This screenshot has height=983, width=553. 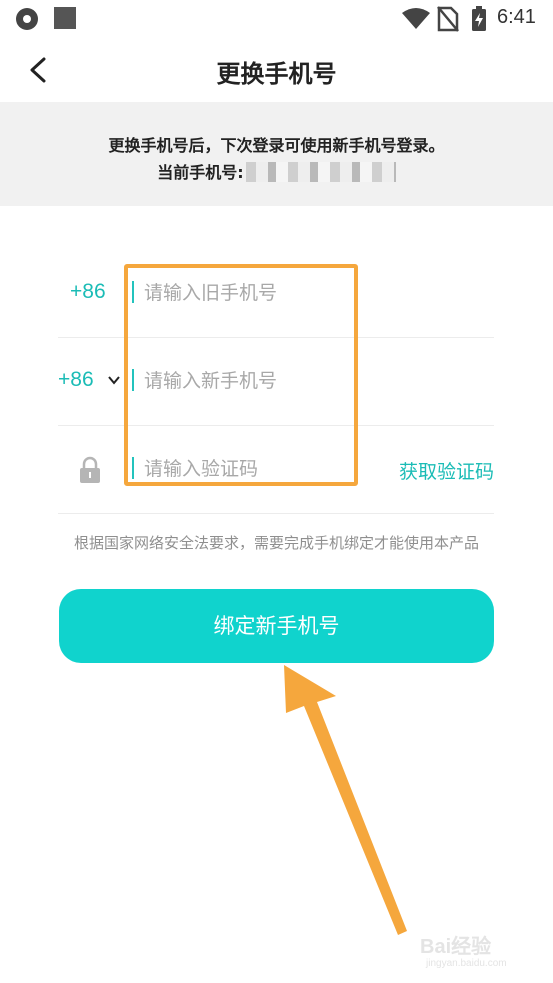 I want to click on current-phone-label: 当前手机号:, so click(x=200, y=172).